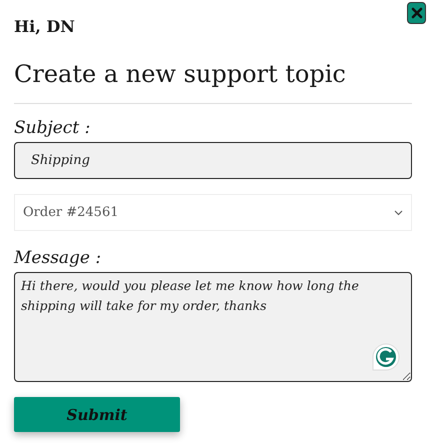 Image resolution: width=427 pixels, height=448 pixels. Describe the element at coordinates (213, 160) in the screenshot. I see `subject-field: Shipping` at that location.